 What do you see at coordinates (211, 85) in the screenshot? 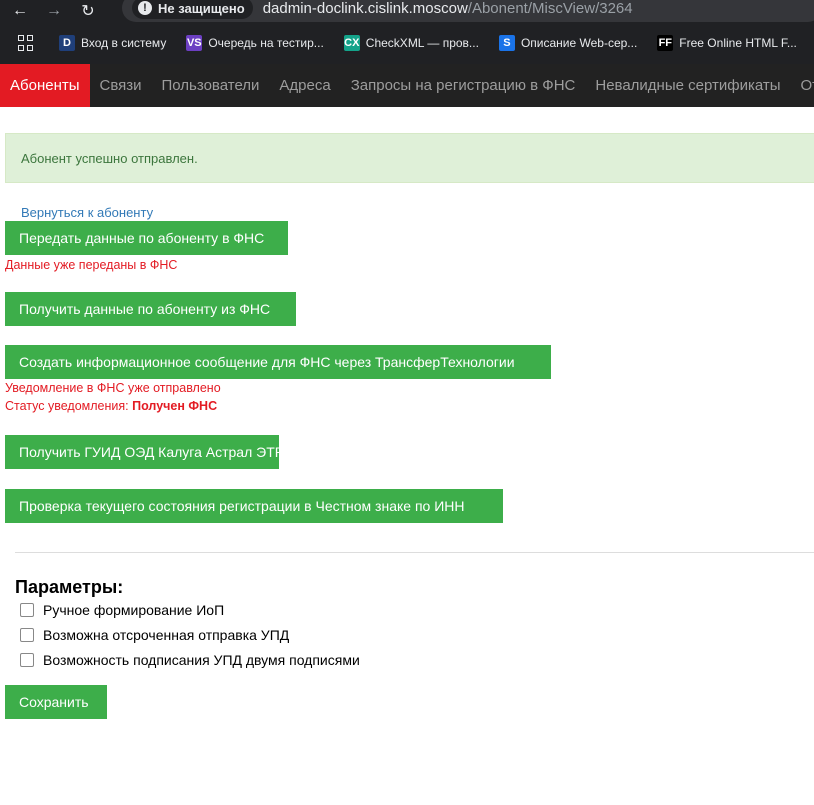
I see `tab-users: Пользователи` at bounding box center [211, 85].